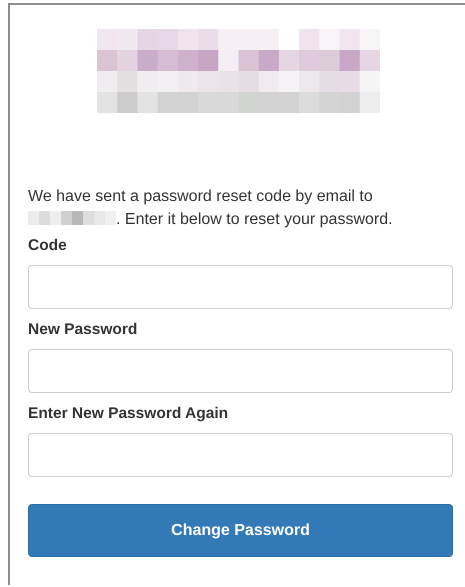 The width and height of the screenshot is (465, 587). I want to click on change-password-button: Change Password, so click(240, 530).